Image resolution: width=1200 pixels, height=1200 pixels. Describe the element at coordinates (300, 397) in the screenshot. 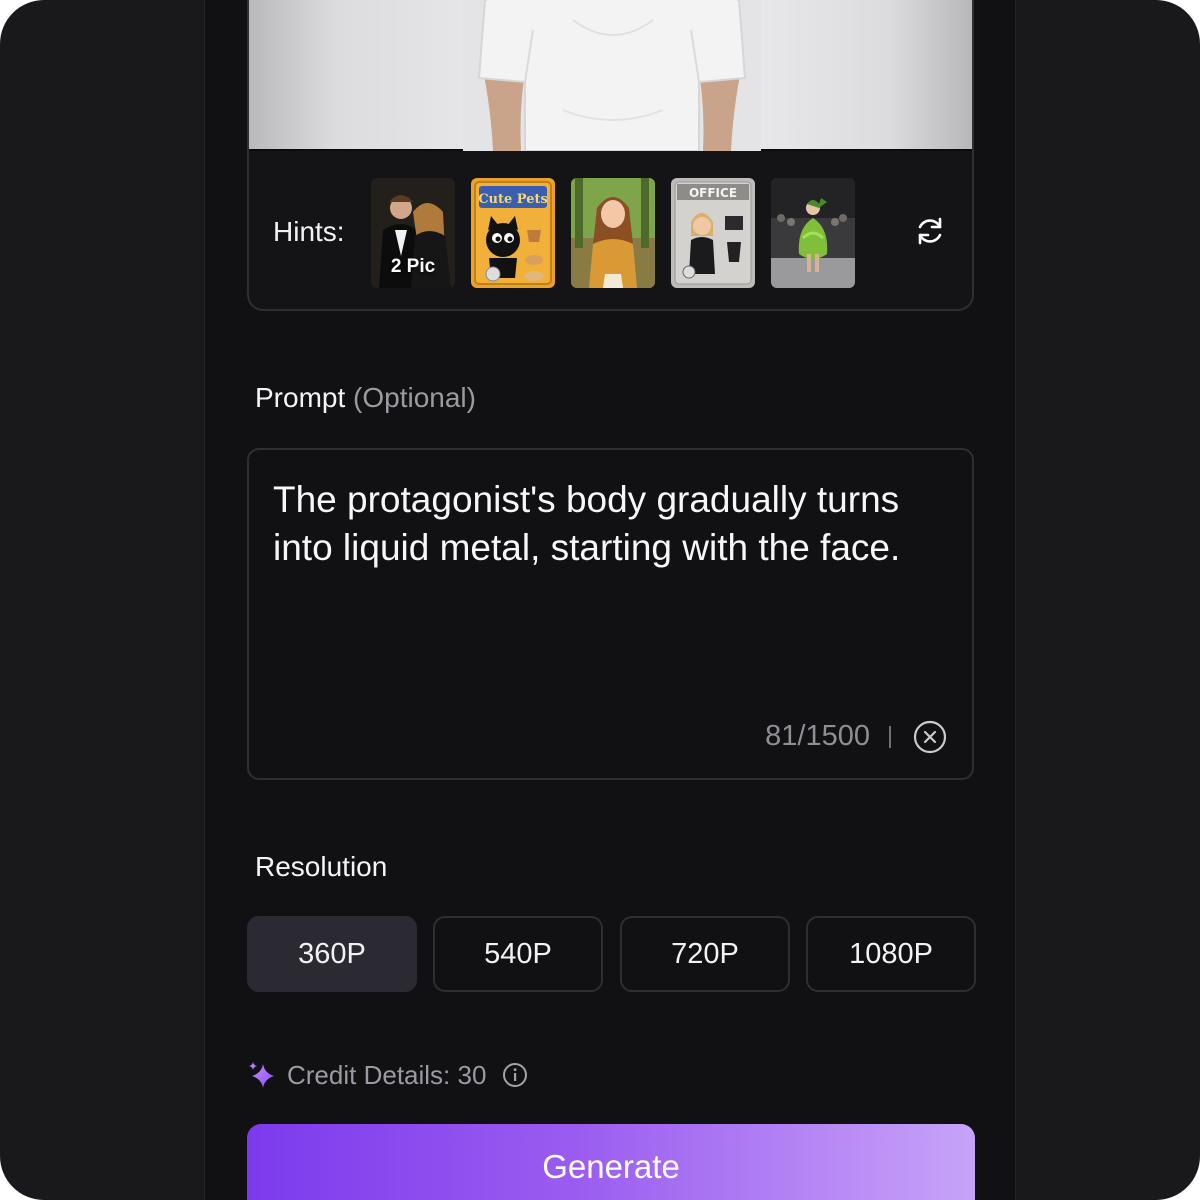

I see `prompt-label: Prompt` at that location.